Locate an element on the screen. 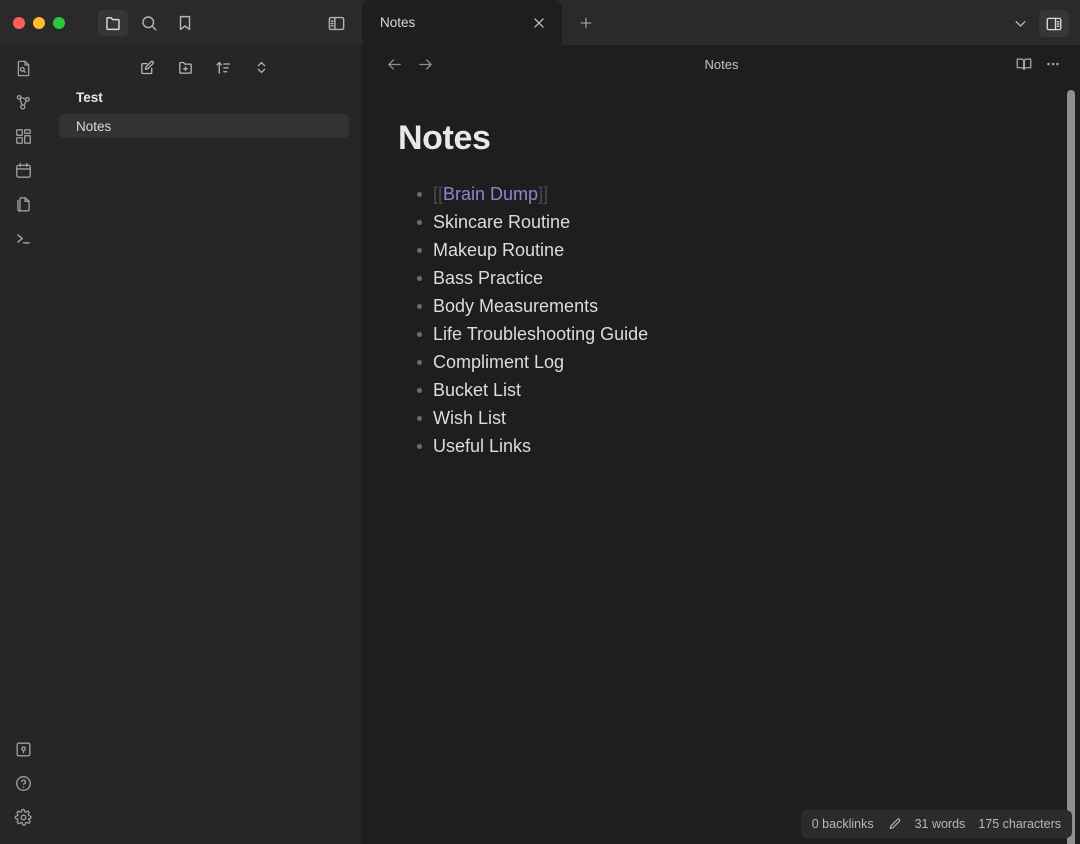  file-tree-label: Notes is located at coordinates (94, 126).